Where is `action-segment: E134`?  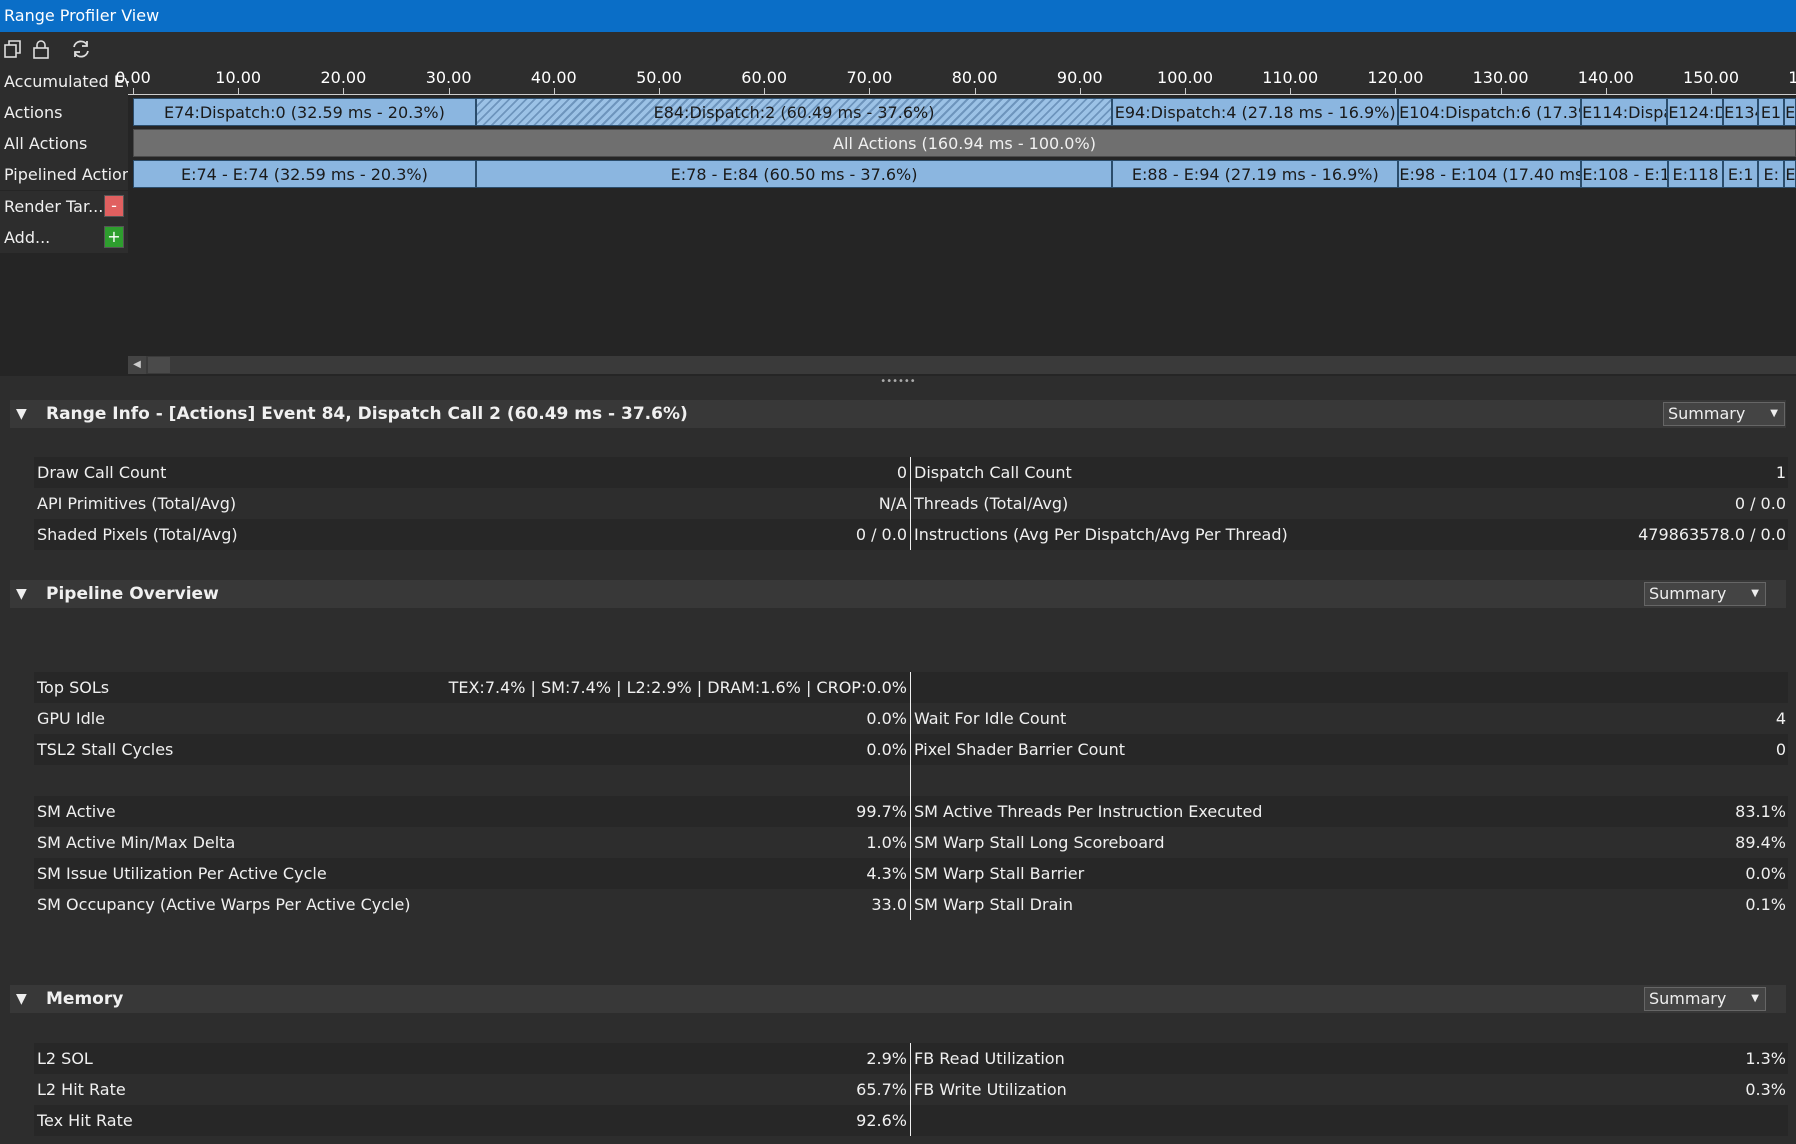 action-segment: E134 is located at coordinates (1740, 112).